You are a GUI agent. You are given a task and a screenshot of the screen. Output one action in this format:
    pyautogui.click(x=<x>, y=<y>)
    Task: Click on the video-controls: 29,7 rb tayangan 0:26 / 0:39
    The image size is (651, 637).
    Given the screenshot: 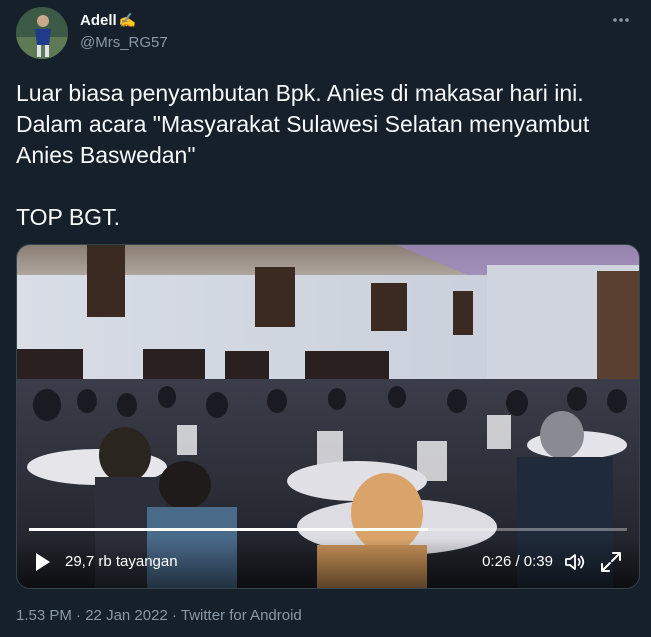 What is the action you would take?
    pyautogui.click(x=328, y=563)
    